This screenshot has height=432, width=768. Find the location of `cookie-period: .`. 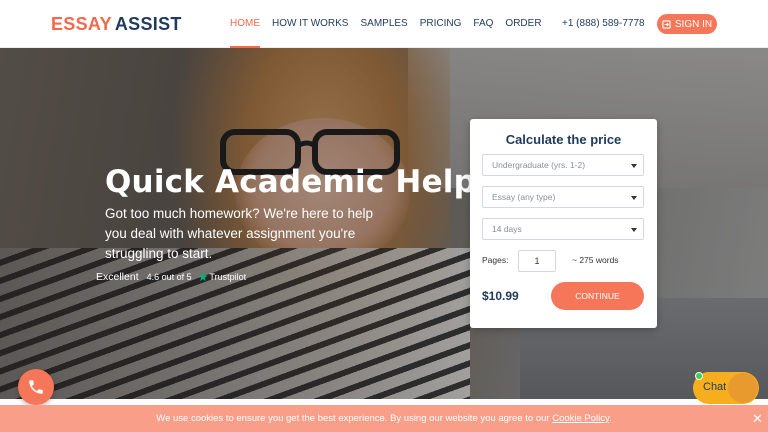

cookie-period: . is located at coordinates (610, 418).